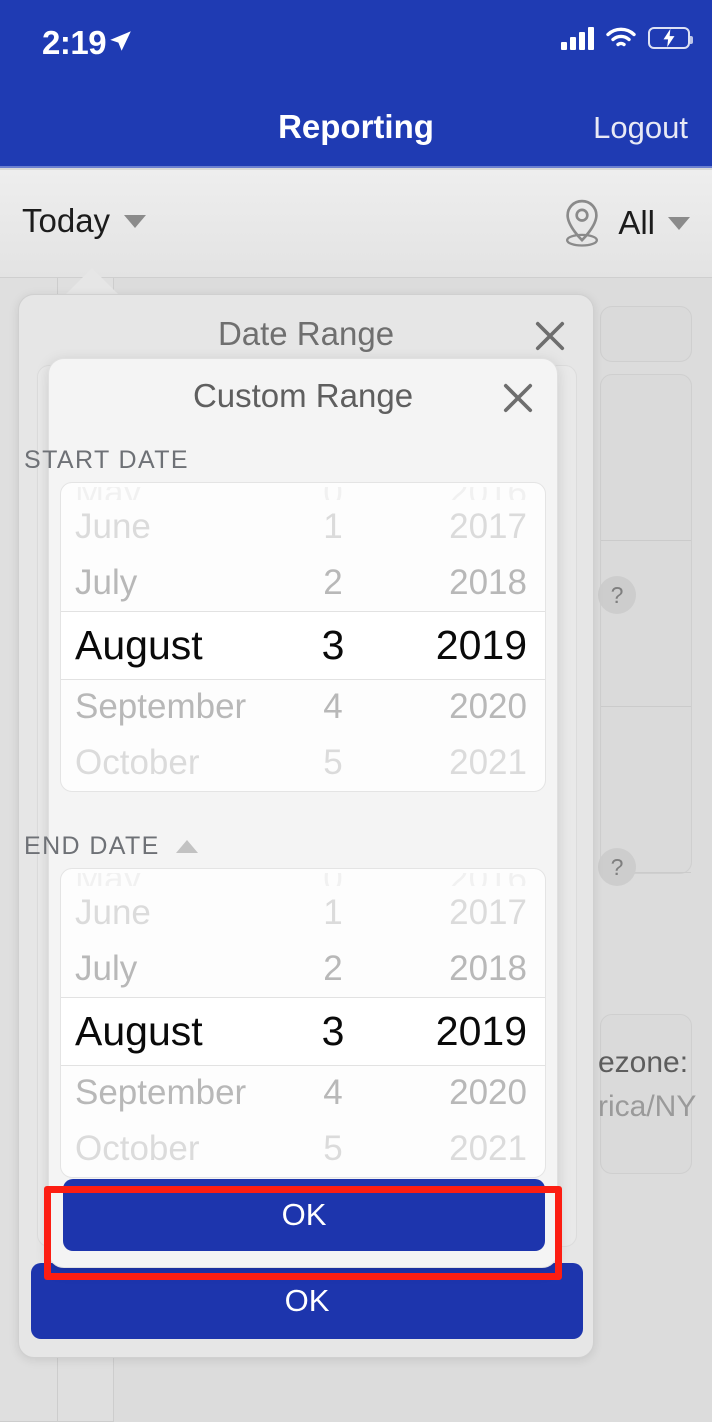 The image size is (712, 1422). Describe the element at coordinates (106, 460) in the screenshot. I see `start-date-label: START DATE` at that location.